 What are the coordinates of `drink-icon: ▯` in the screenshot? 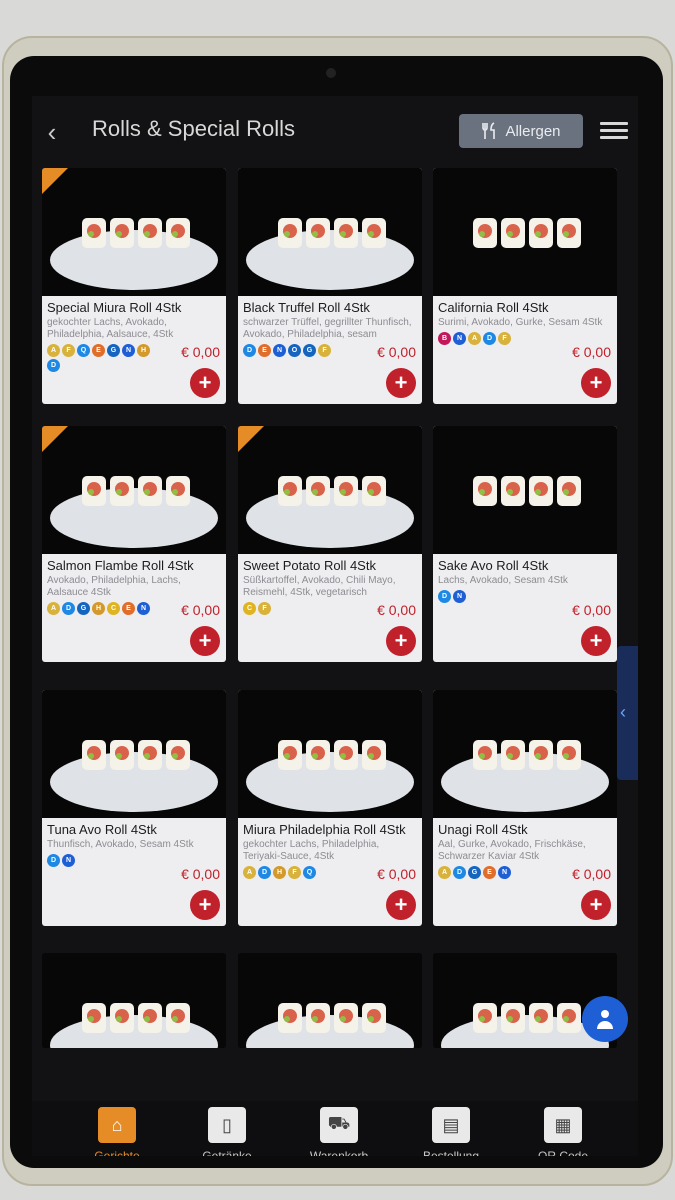 It's located at (227, 1125).